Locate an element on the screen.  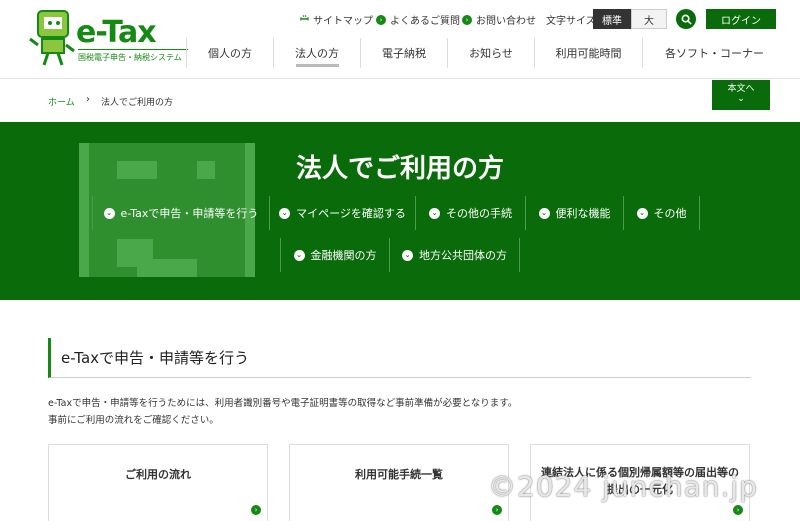
card-title: 利用可能手続一覧 is located at coordinates (399, 474).